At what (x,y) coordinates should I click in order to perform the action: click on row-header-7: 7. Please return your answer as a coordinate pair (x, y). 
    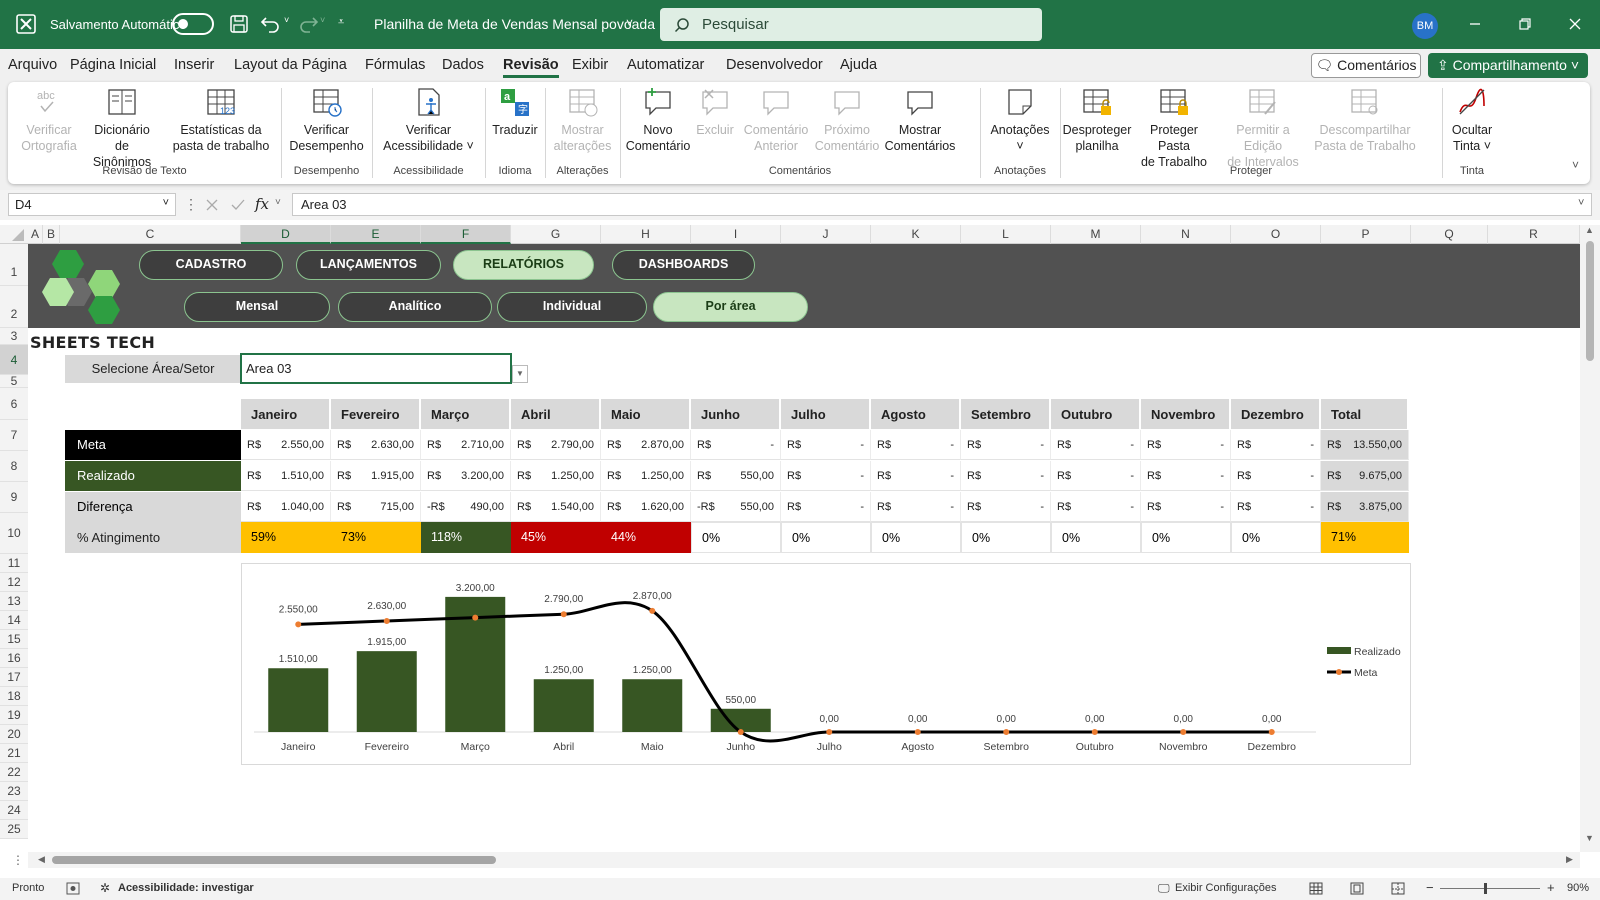
    Looking at the image, I should click on (14, 435).